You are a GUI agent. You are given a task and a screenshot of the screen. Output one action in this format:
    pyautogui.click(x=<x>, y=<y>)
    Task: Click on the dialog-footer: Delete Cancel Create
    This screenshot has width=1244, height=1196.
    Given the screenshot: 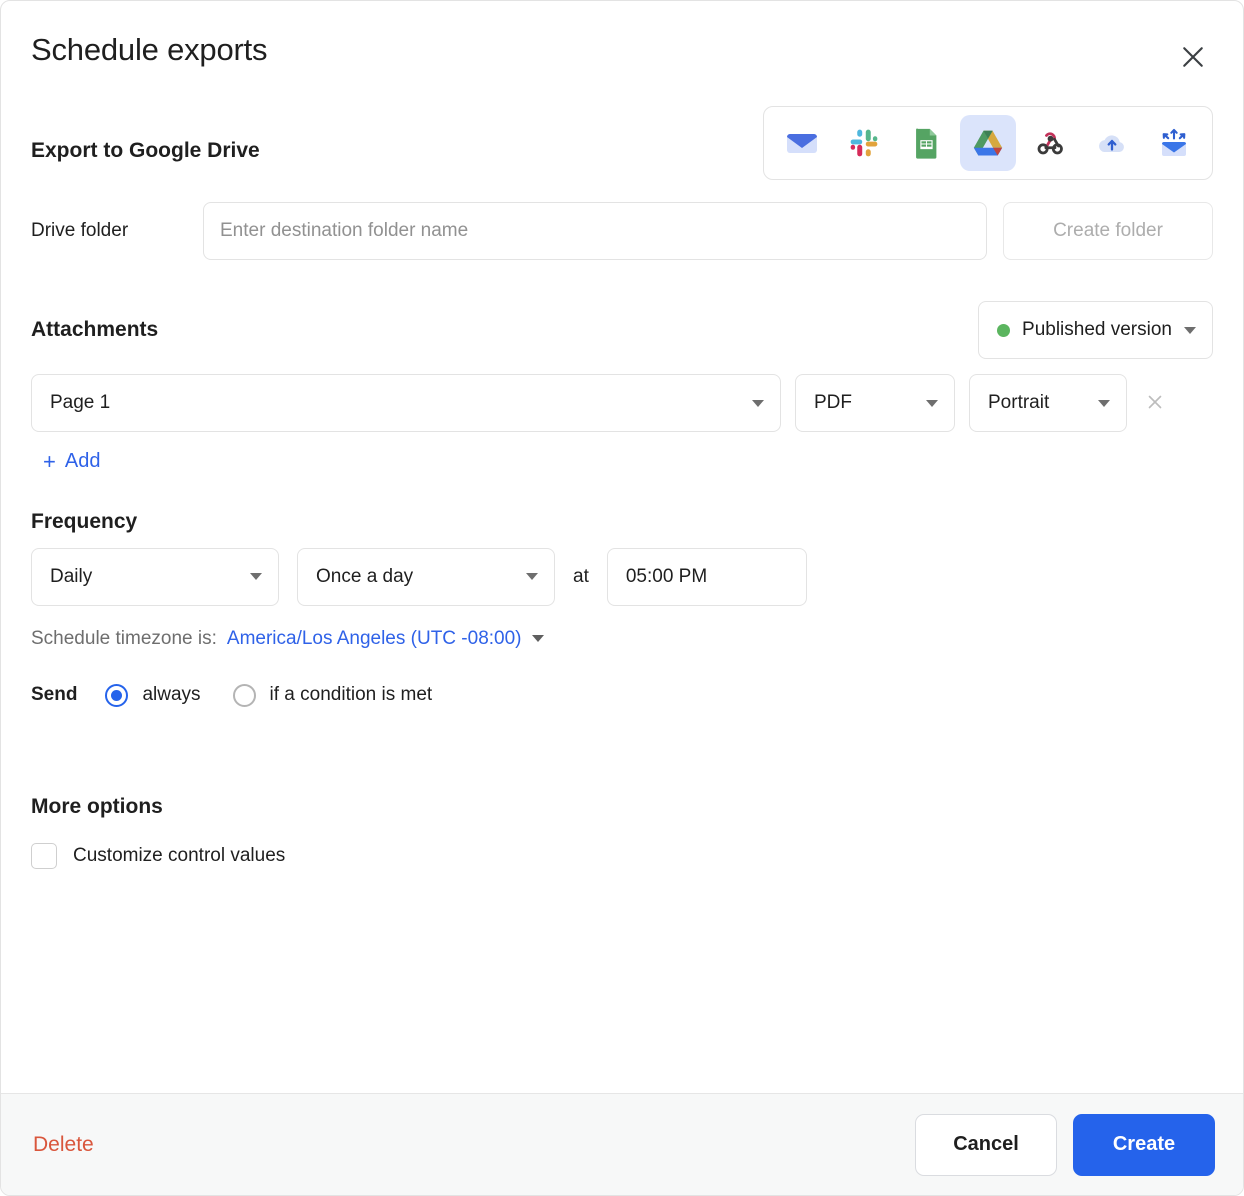 What is the action you would take?
    pyautogui.click(x=622, y=1144)
    